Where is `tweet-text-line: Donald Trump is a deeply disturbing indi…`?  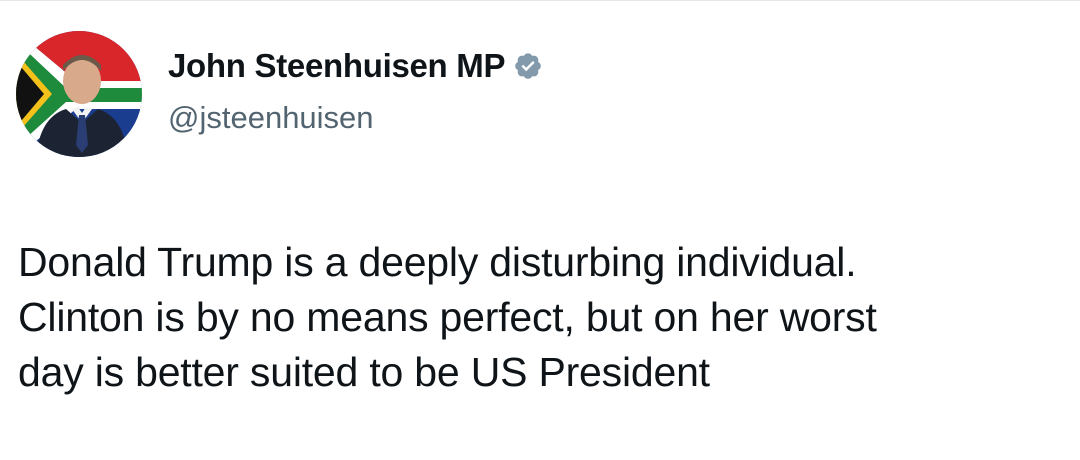
tweet-text-line: Donald Trump is a deeply disturbing indi… is located at coordinates (437, 262).